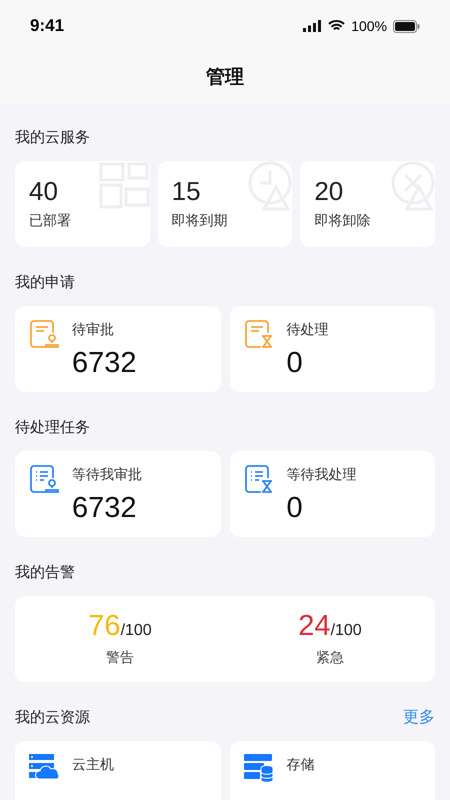 This screenshot has height=800, width=450. Describe the element at coordinates (259, 769) in the screenshot. I see `server-database-icon` at that location.